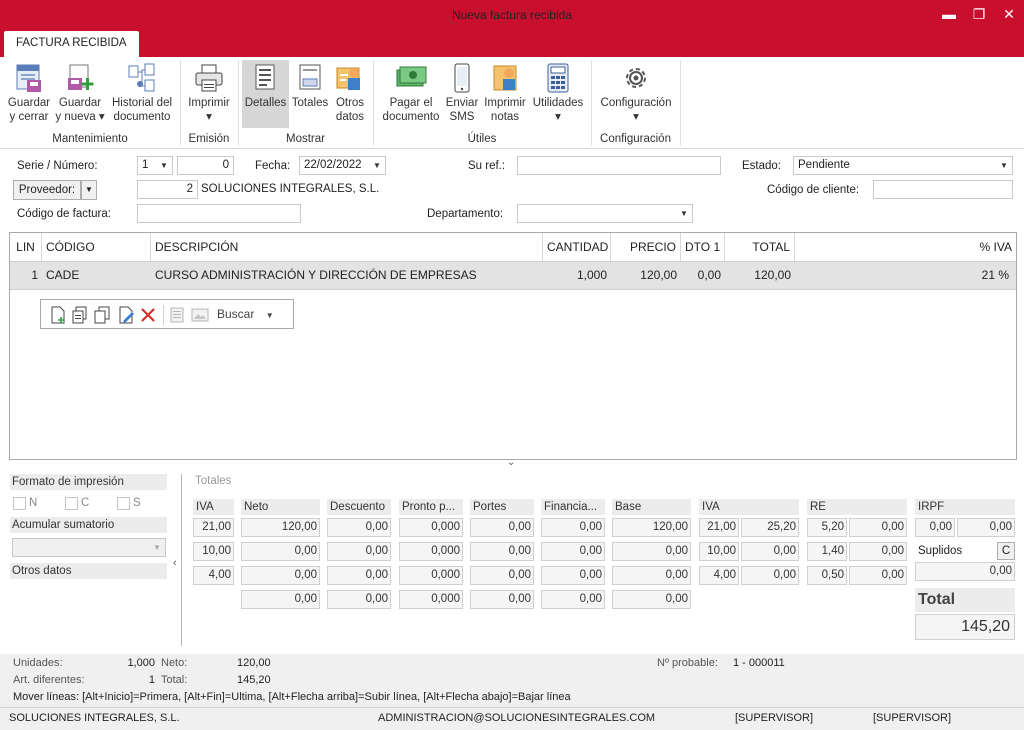 This screenshot has width=1024, height=730. I want to click on row-total: 120,00, so click(772, 275).